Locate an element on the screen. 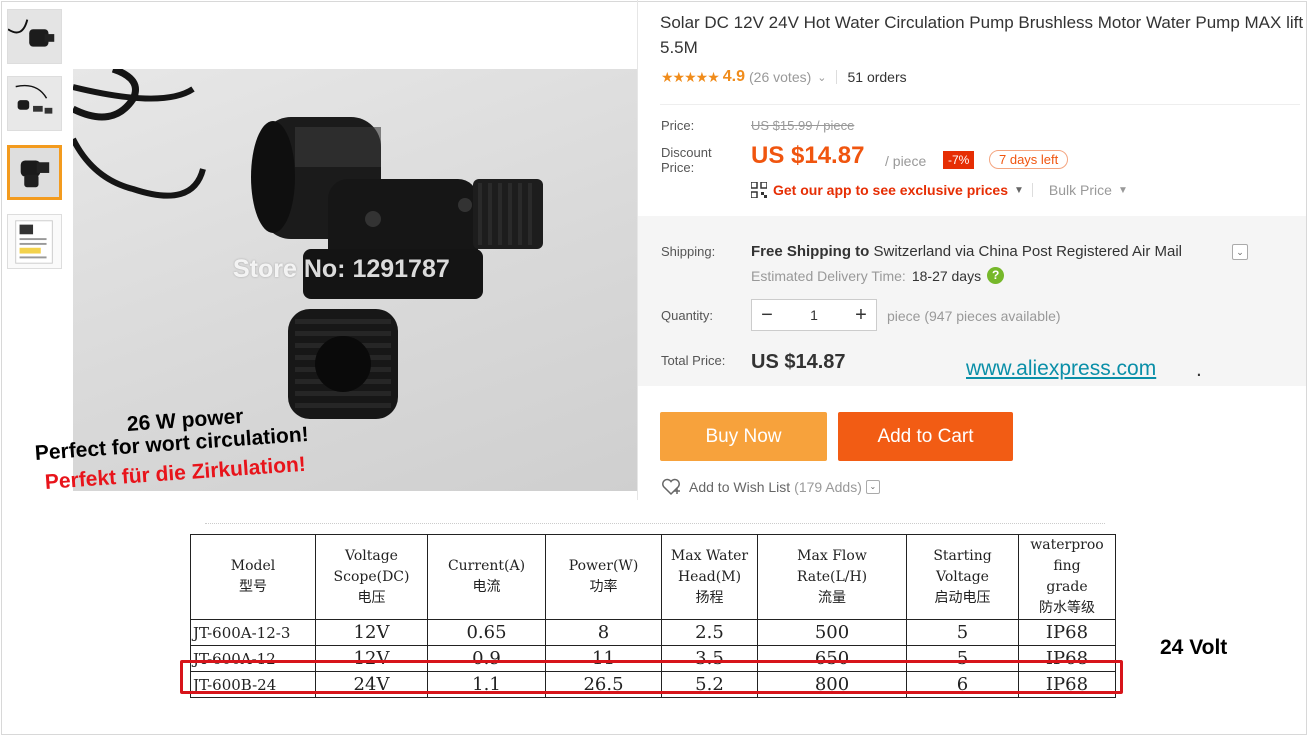 This screenshot has width=1309, height=737. table-cell: 8 is located at coordinates (603, 632).